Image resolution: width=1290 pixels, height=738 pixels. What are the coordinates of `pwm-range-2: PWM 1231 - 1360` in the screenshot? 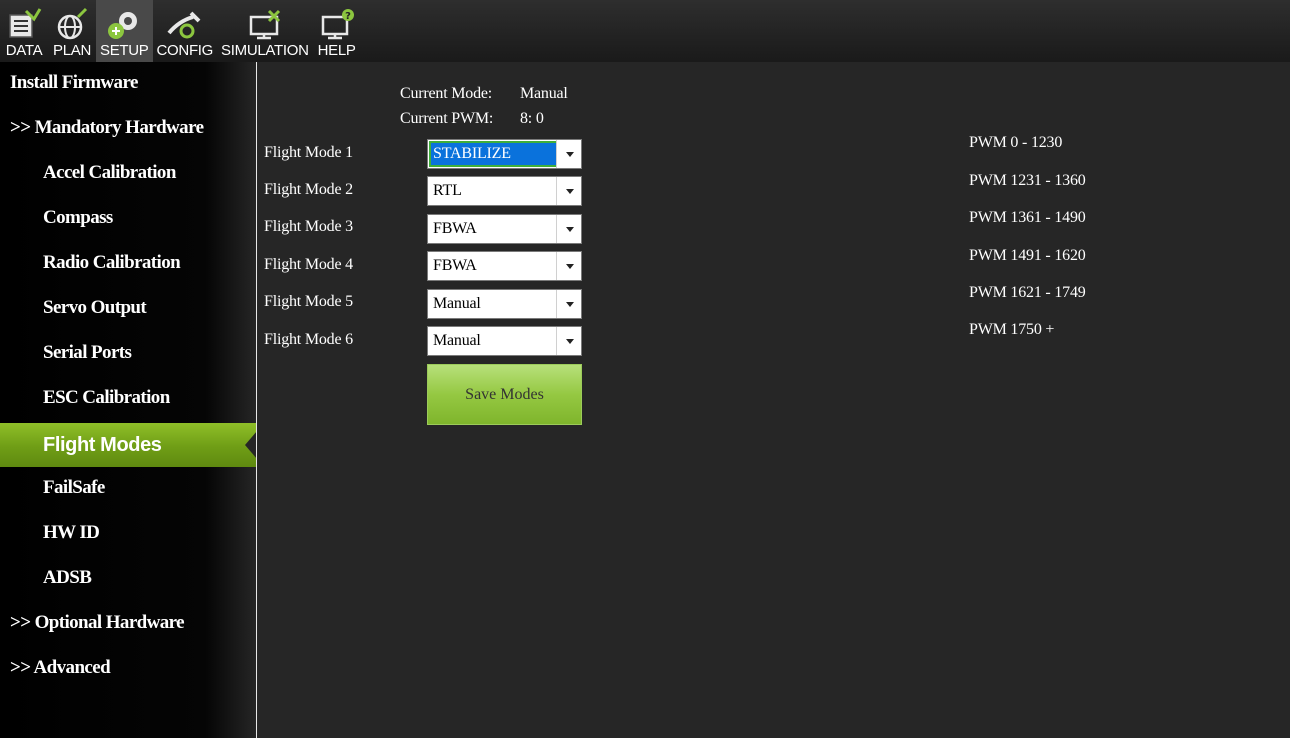 It's located at (1027, 180).